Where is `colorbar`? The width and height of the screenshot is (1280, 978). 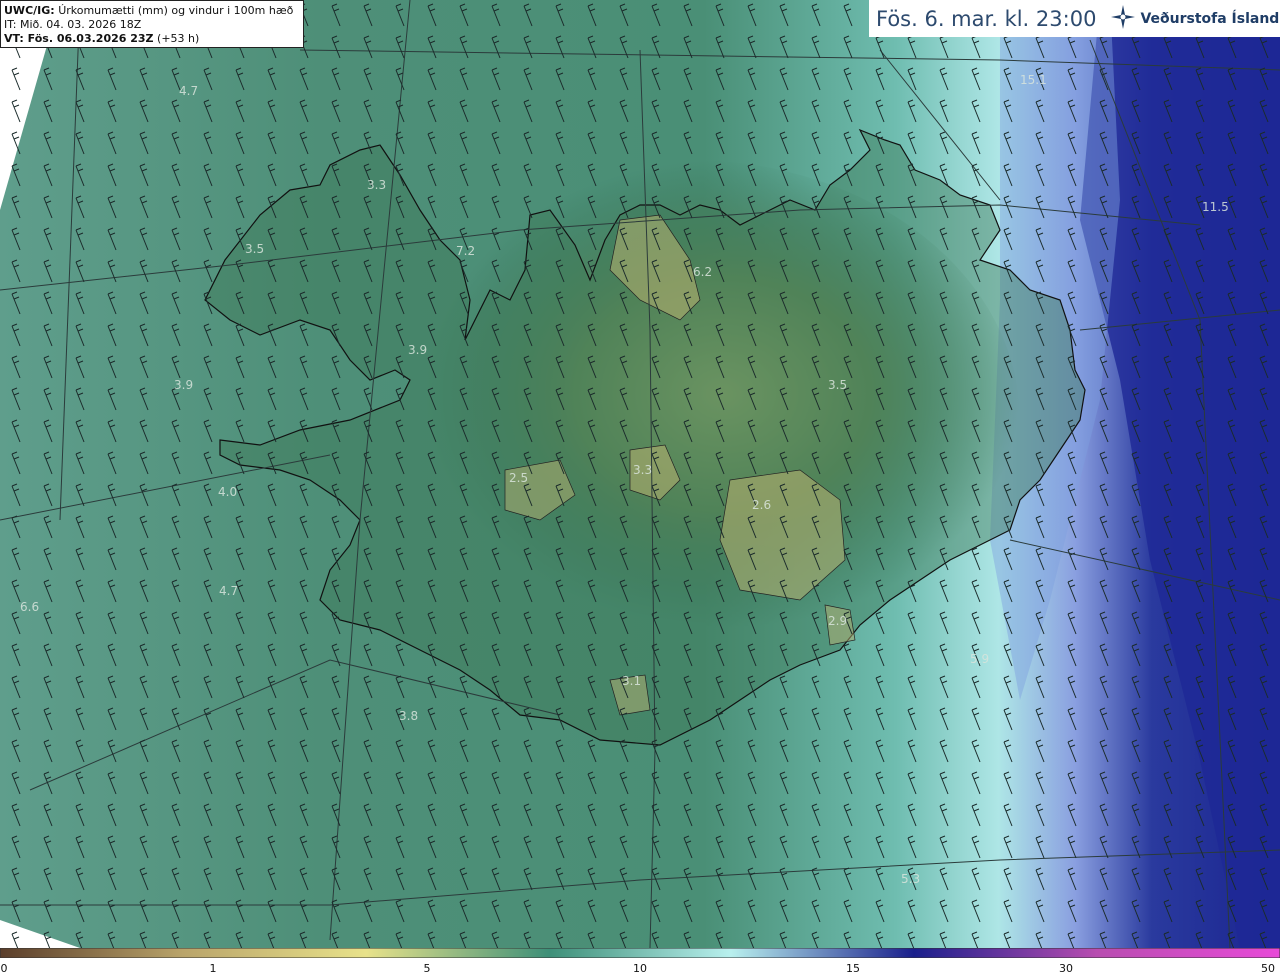 colorbar is located at coordinates (640, 953).